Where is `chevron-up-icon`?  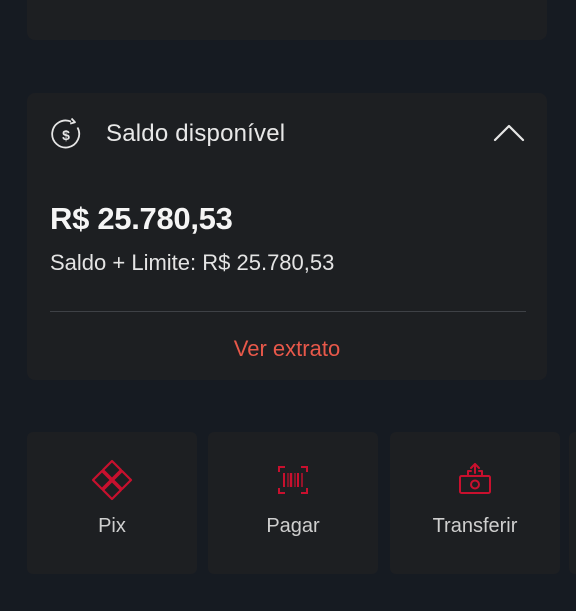 chevron-up-icon is located at coordinates (509, 132).